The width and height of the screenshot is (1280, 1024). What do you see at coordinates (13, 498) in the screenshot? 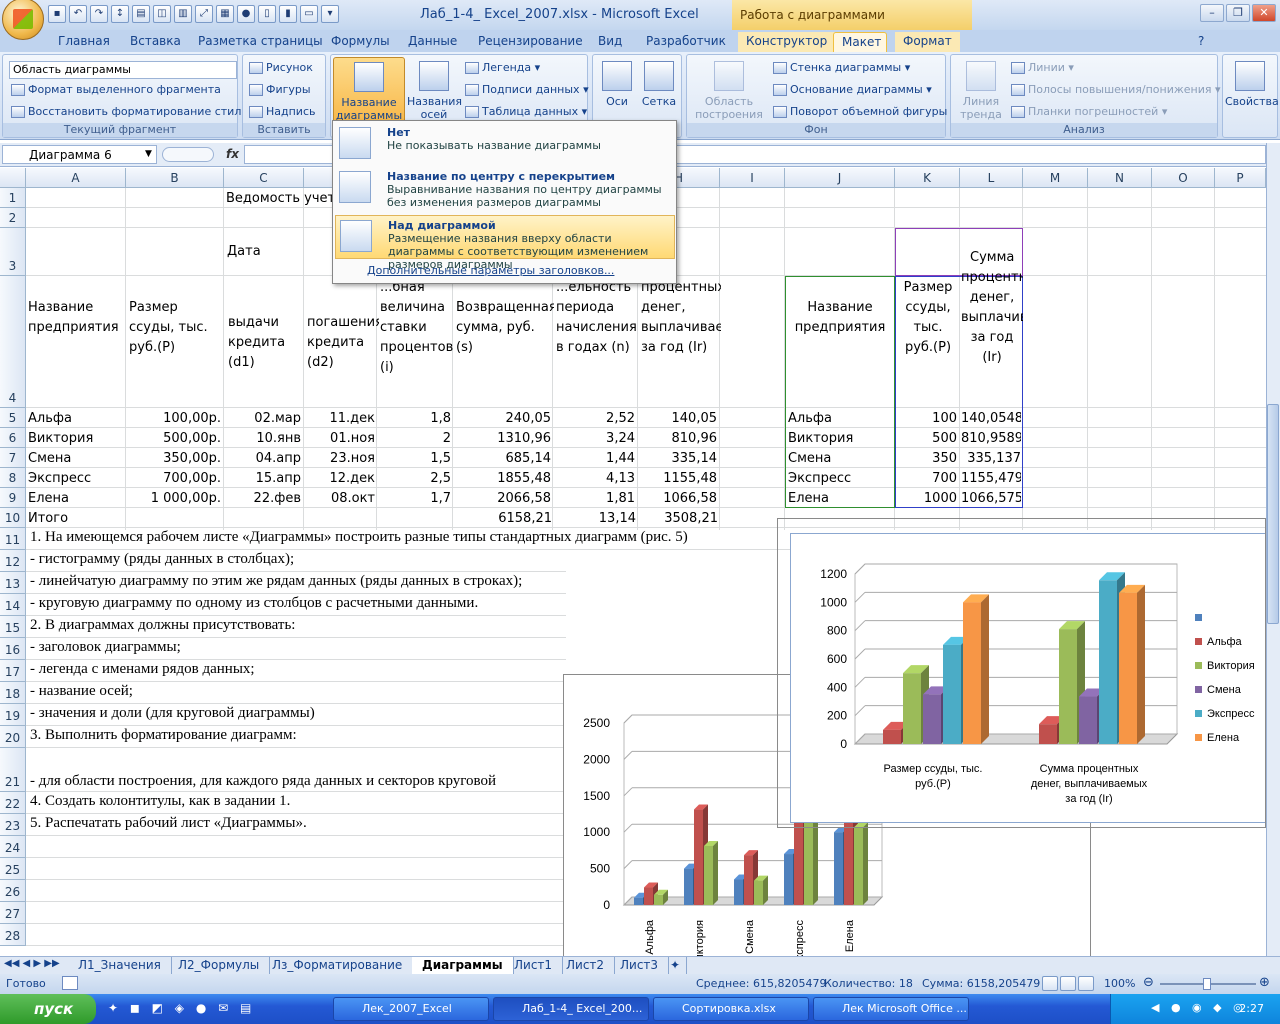
I see `row-header: 9` at bounding box center [13, 498].